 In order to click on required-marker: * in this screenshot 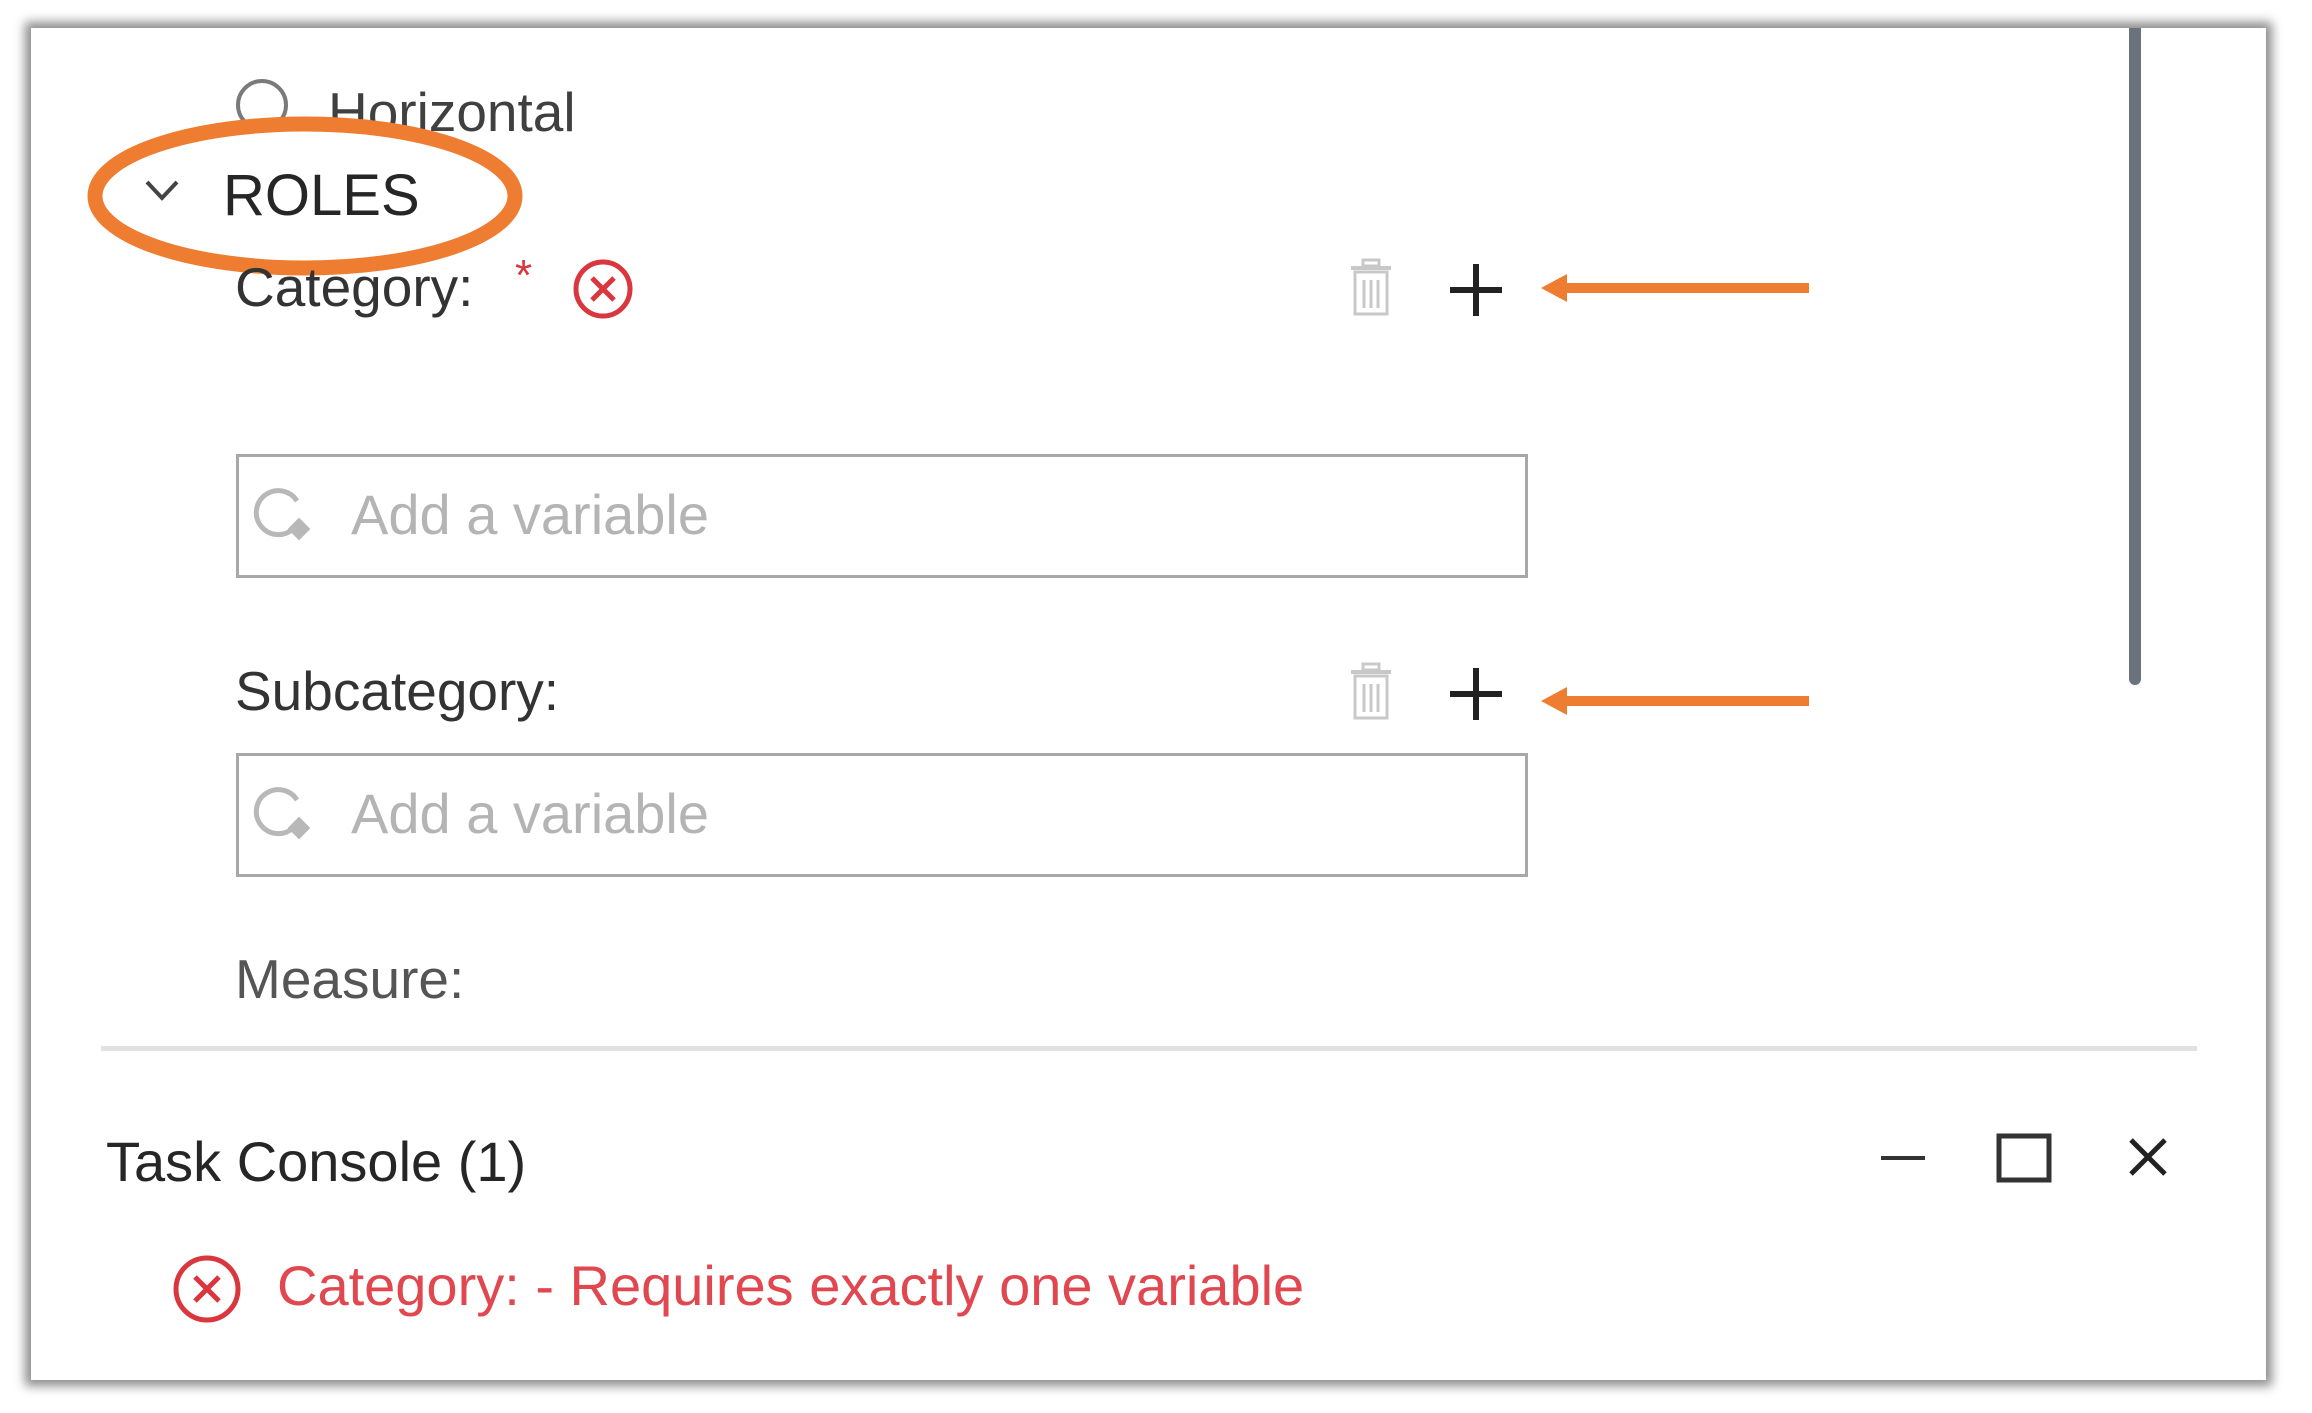, I will do `click(524, 275)`.